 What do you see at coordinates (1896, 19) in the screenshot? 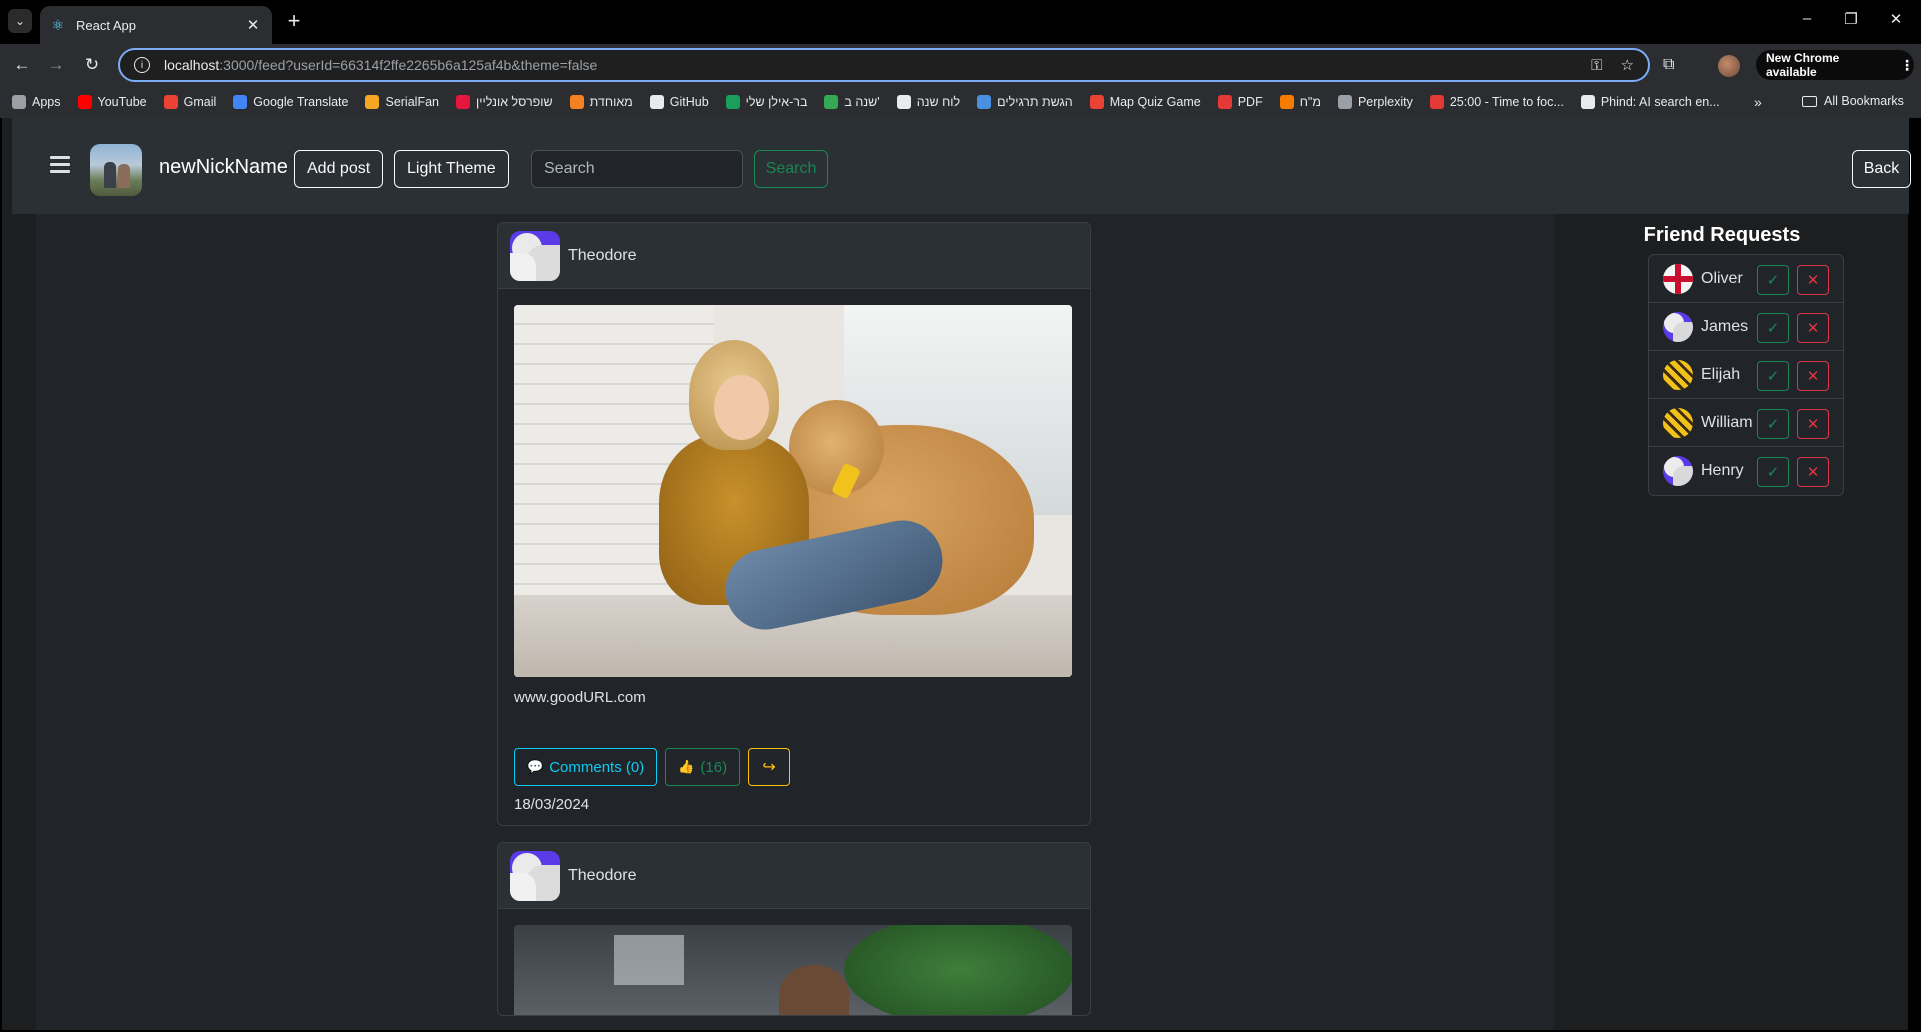
I see `window-close-icon: ✕` at bounding box center [1896, 19].